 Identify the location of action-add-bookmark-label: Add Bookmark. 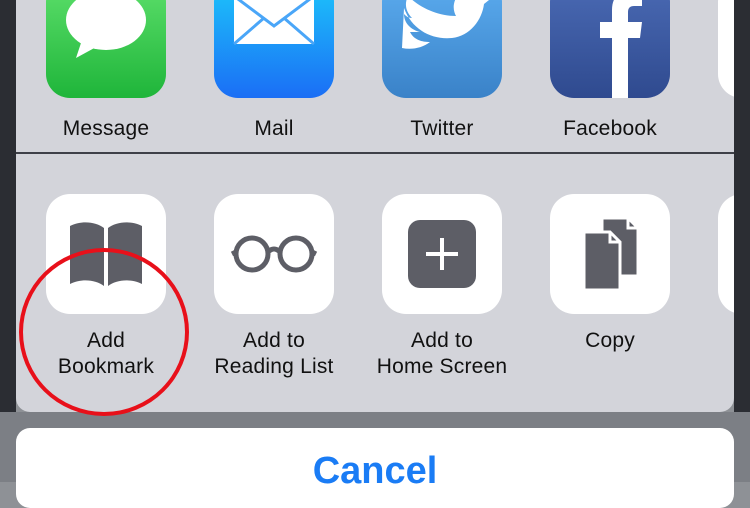
(106, 353).